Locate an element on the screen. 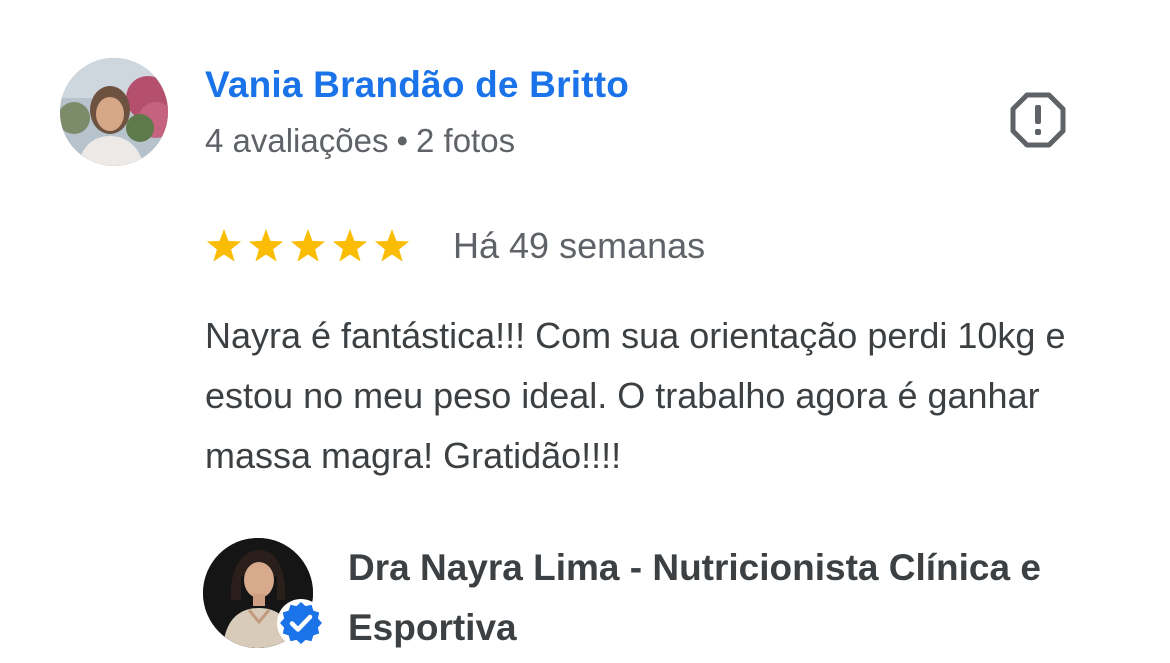  reviewer-meta: 4 avaliações • 2 fotos is located at coordinates (360, 141).